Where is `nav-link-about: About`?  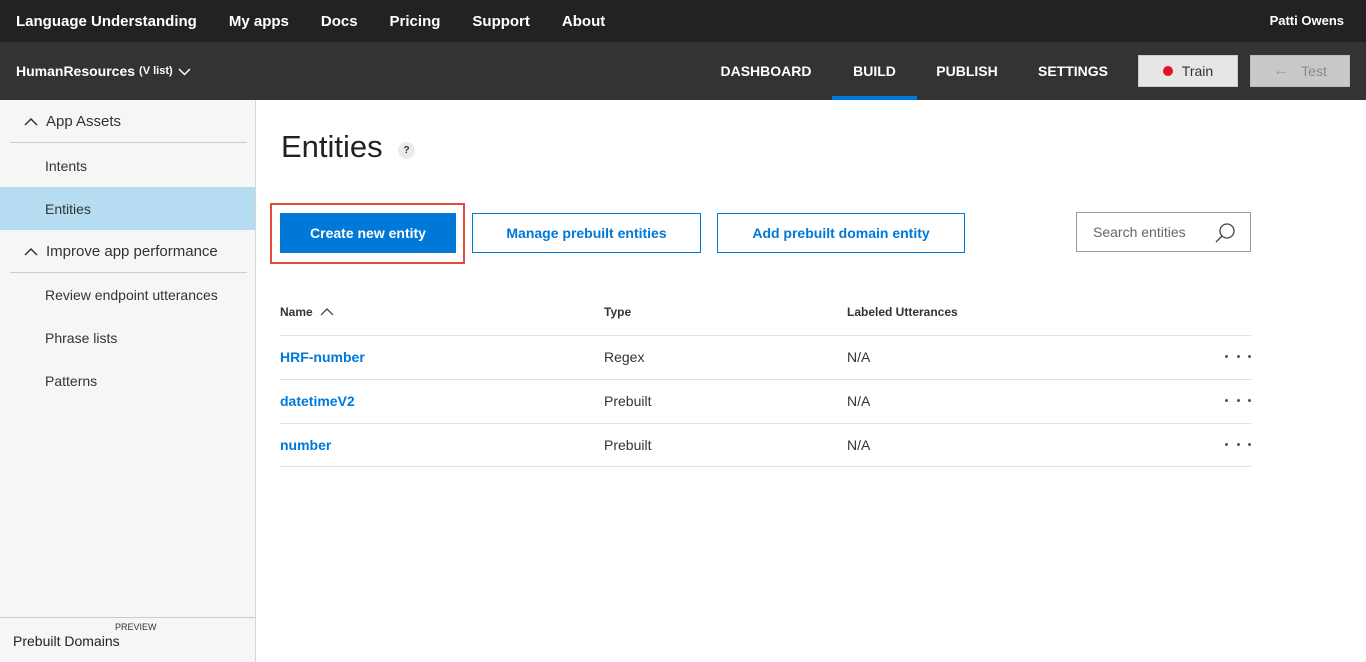 nav-link-about: About is located at coordinates (583, 21).